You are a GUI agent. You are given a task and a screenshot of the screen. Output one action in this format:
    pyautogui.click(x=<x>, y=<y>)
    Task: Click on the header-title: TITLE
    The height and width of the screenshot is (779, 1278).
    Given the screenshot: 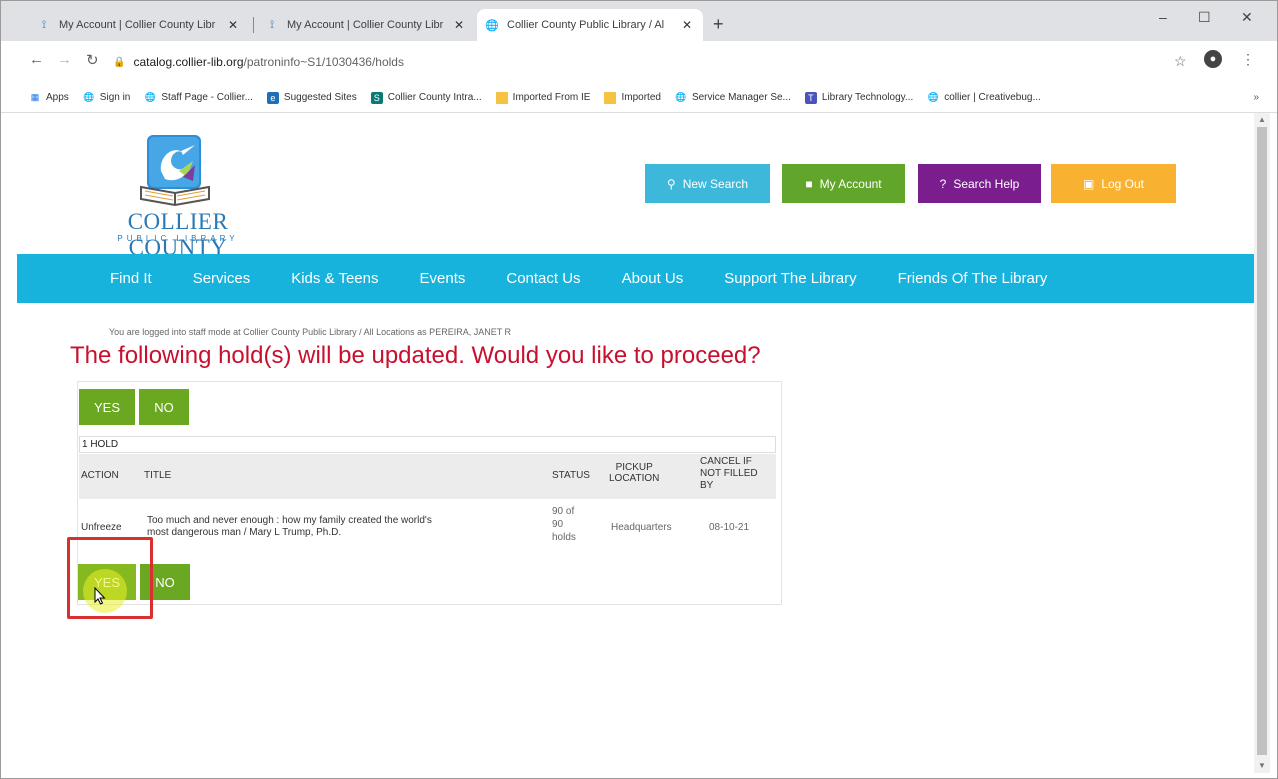 What is the action you would take?
    pyautogui.click(x=158, y=475)
    